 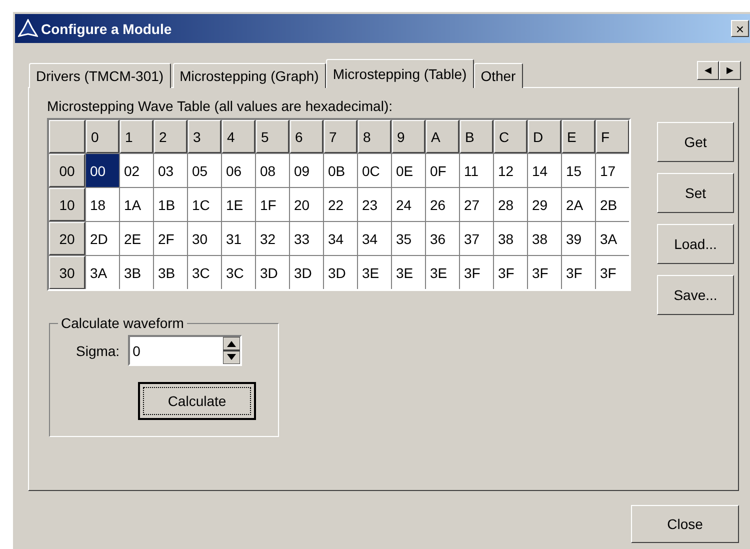 What do you see at coordinates (238, 136) in the screenshot?
I see `column-header: 4` at bounding box center [238, 136].